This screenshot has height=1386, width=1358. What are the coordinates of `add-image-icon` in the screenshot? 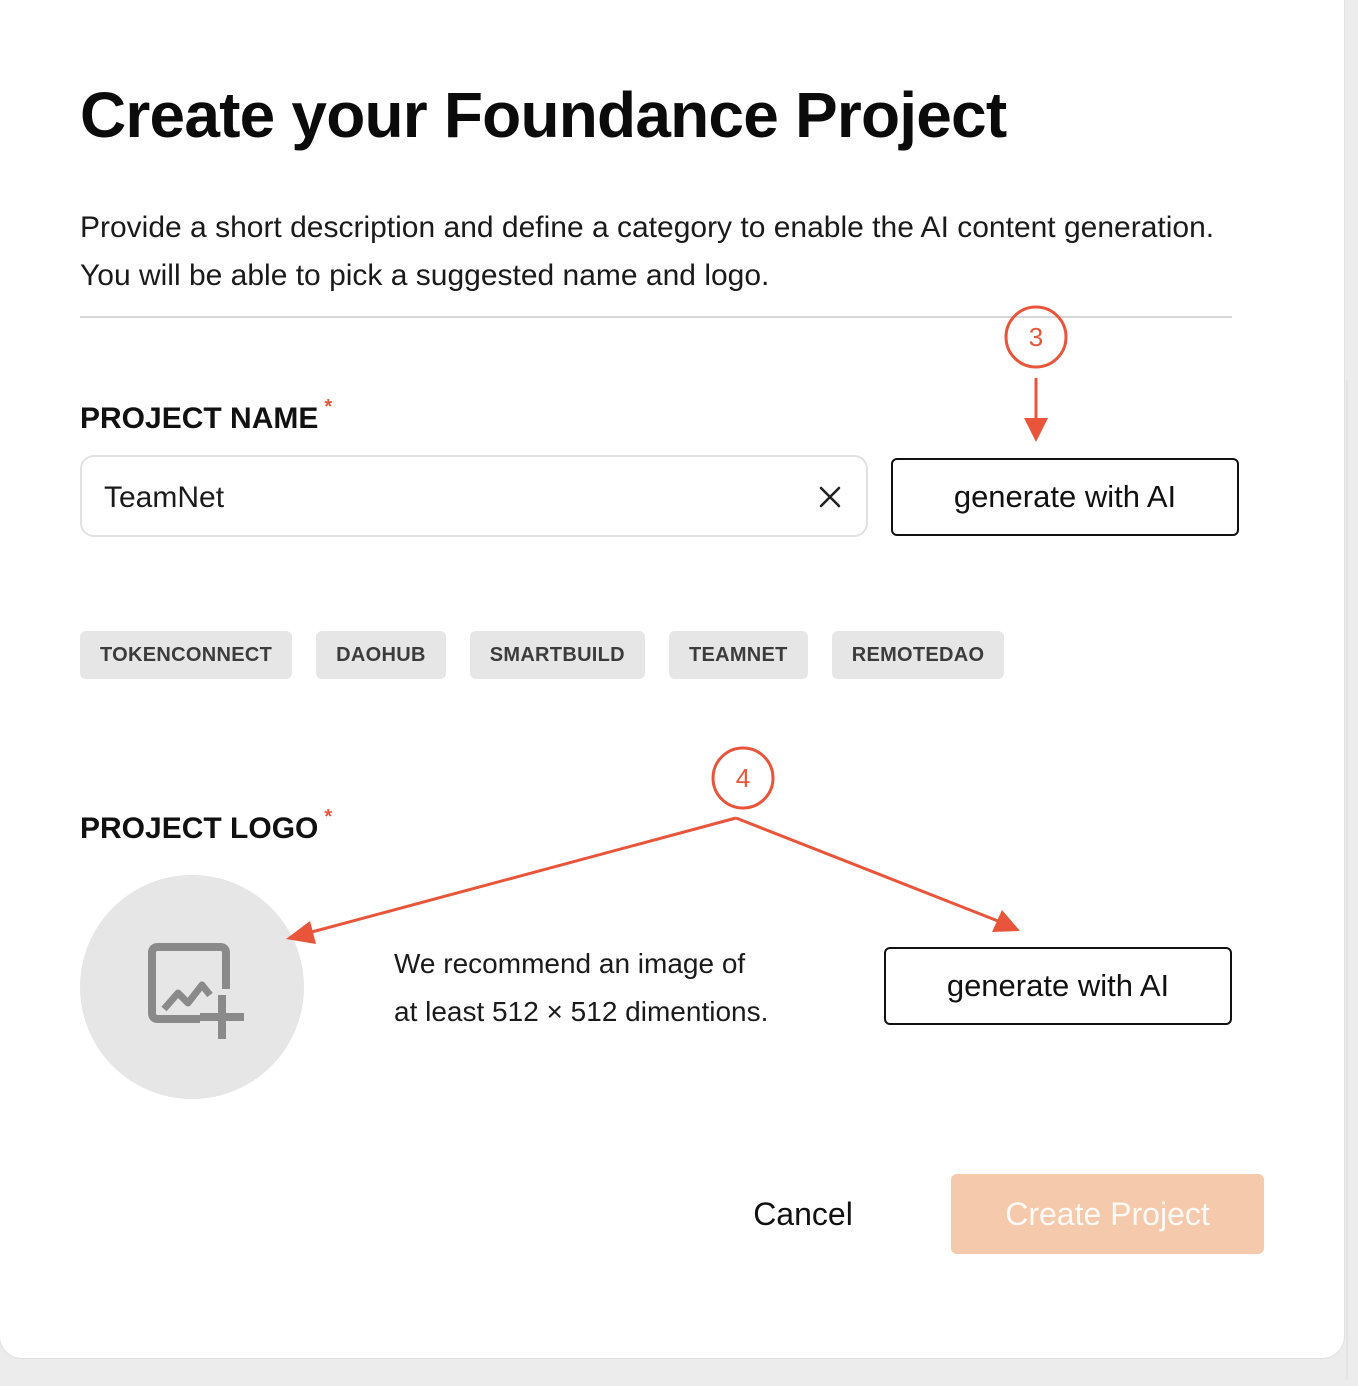 It's located at (196, 991).